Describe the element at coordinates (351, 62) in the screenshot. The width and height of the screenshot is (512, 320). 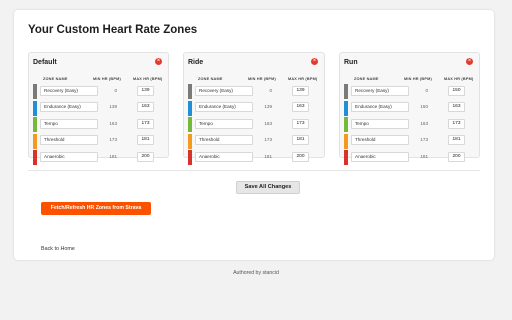
I see `panel-title: Run` at that location.